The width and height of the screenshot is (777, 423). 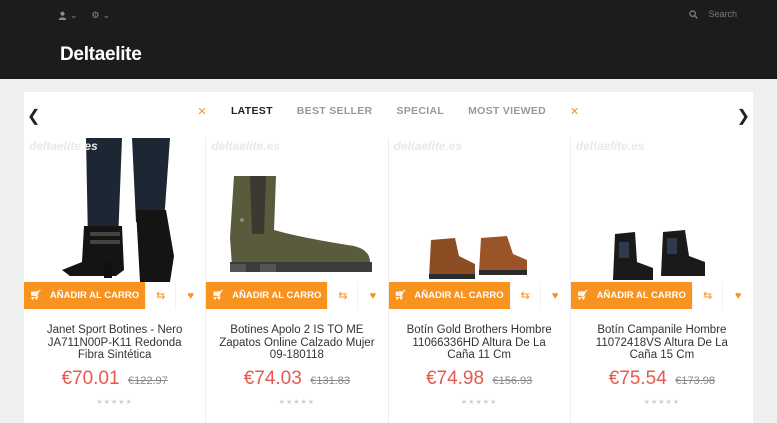 What do you see at coordinates (512, 381) in the screenshot?
I see `product-old-price: €156.93` at bounding box center [512, 381].